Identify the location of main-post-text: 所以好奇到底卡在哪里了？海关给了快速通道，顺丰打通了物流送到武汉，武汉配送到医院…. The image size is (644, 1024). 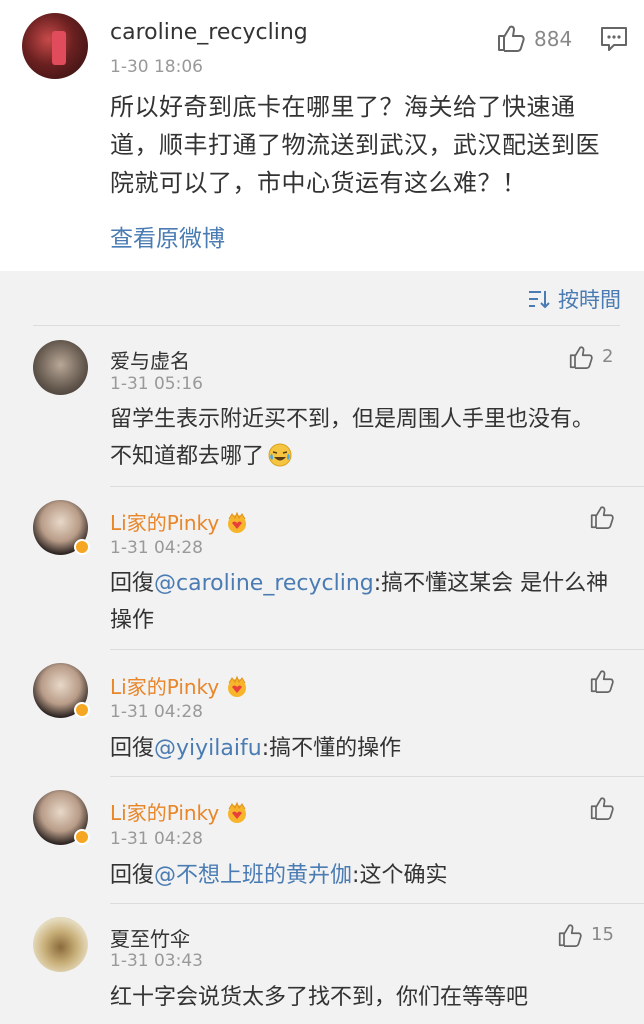
(355, 145).